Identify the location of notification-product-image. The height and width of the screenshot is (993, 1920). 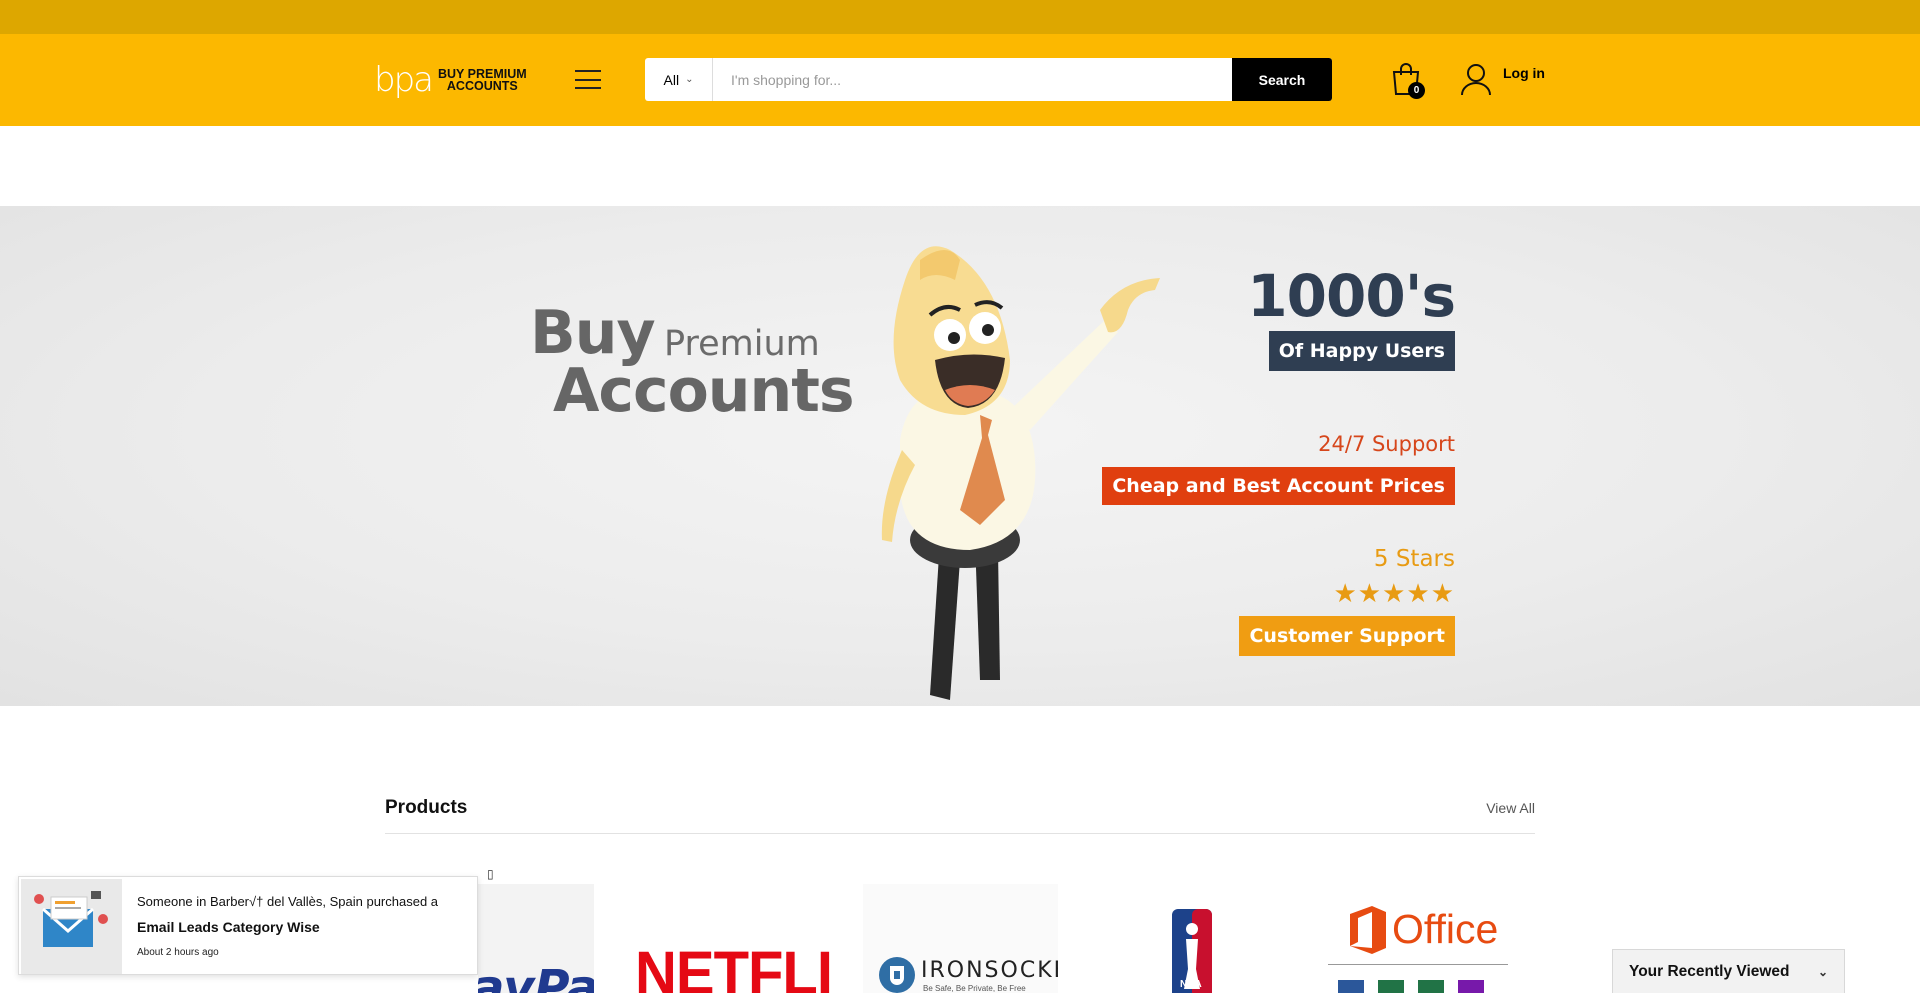
(71, 926).